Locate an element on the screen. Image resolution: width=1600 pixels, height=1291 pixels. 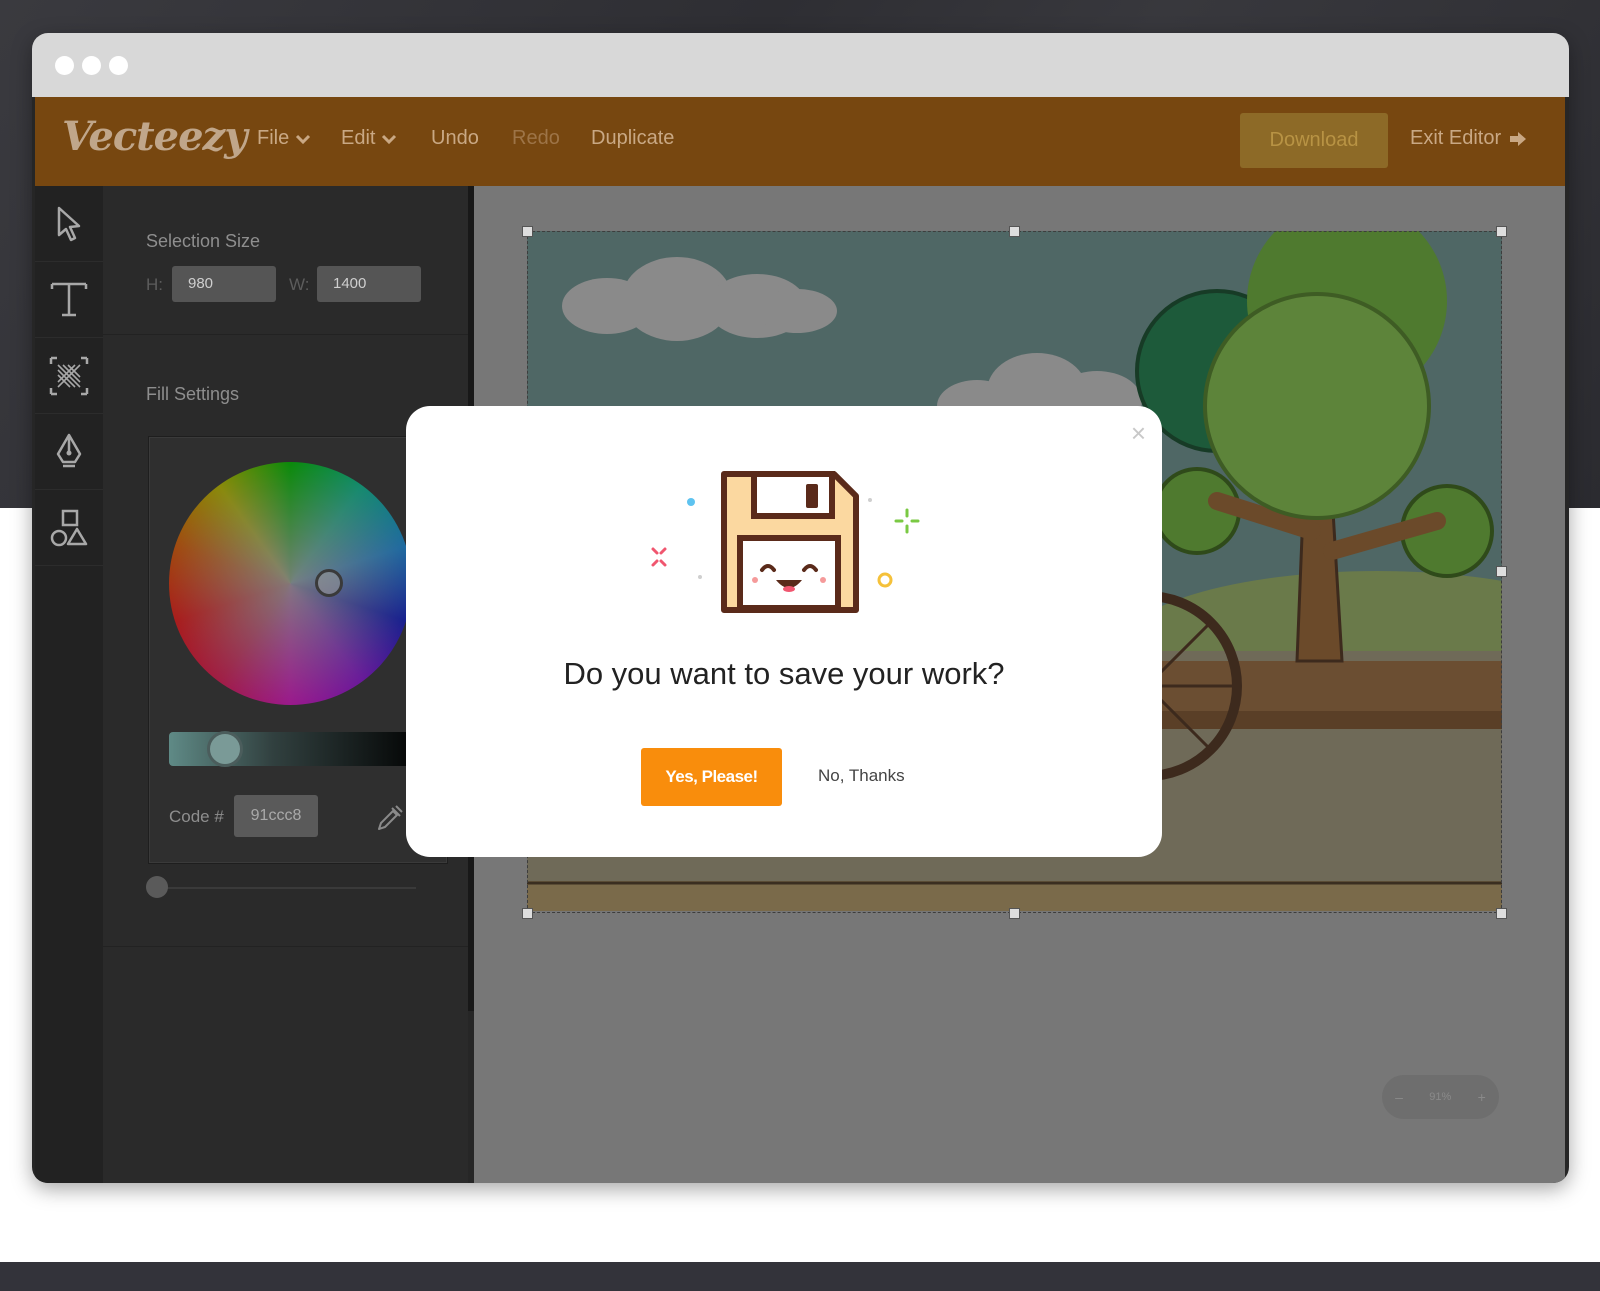
width-label: W: is located at coordinates (299, 284).